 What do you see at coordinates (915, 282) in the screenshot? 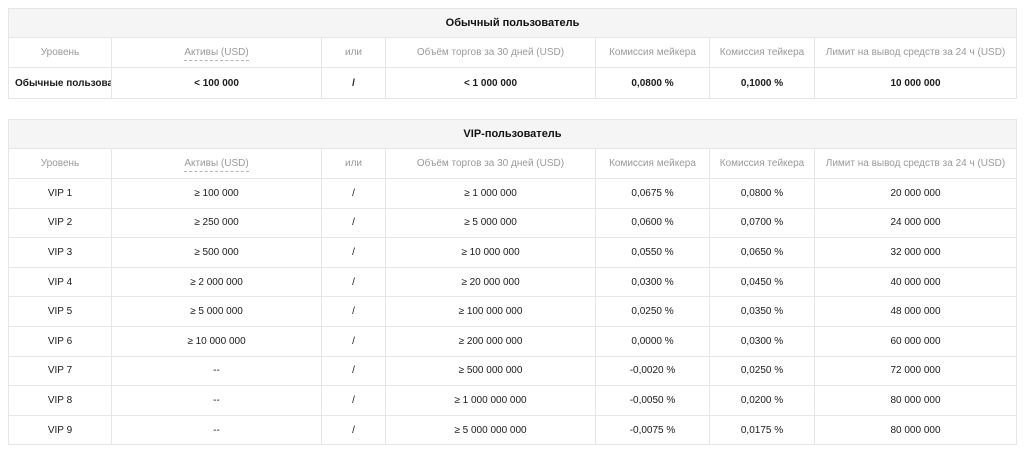
I see `cell-withdraw-limit: 40 000 000` at bounding box center [915, 282].